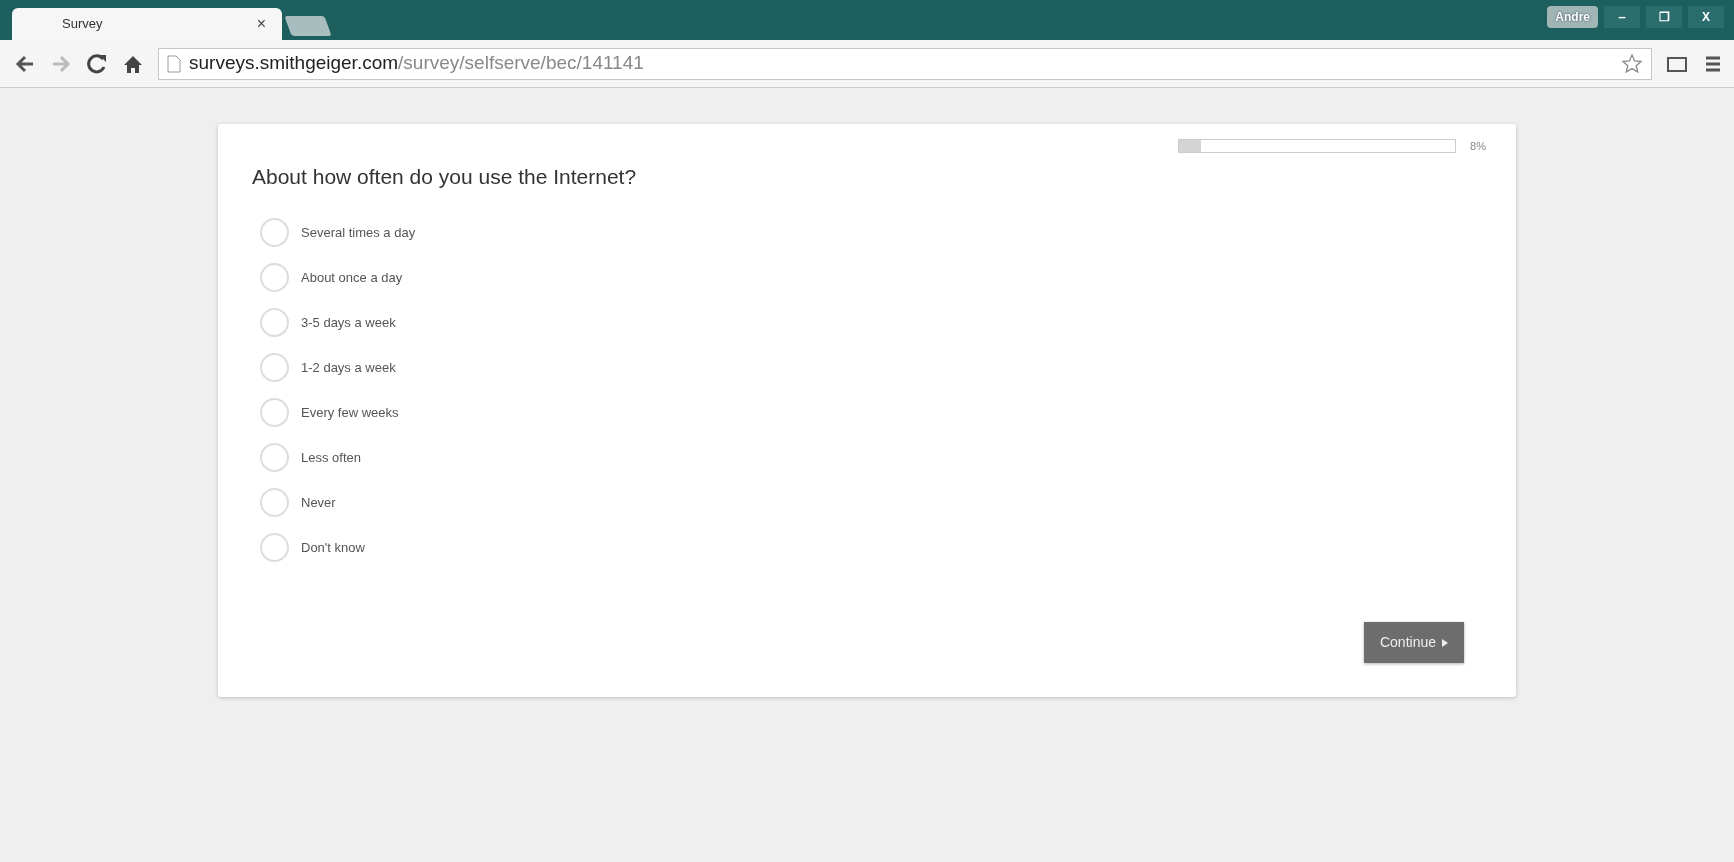  I want to click on arrow-icon, so click(1445, 642).